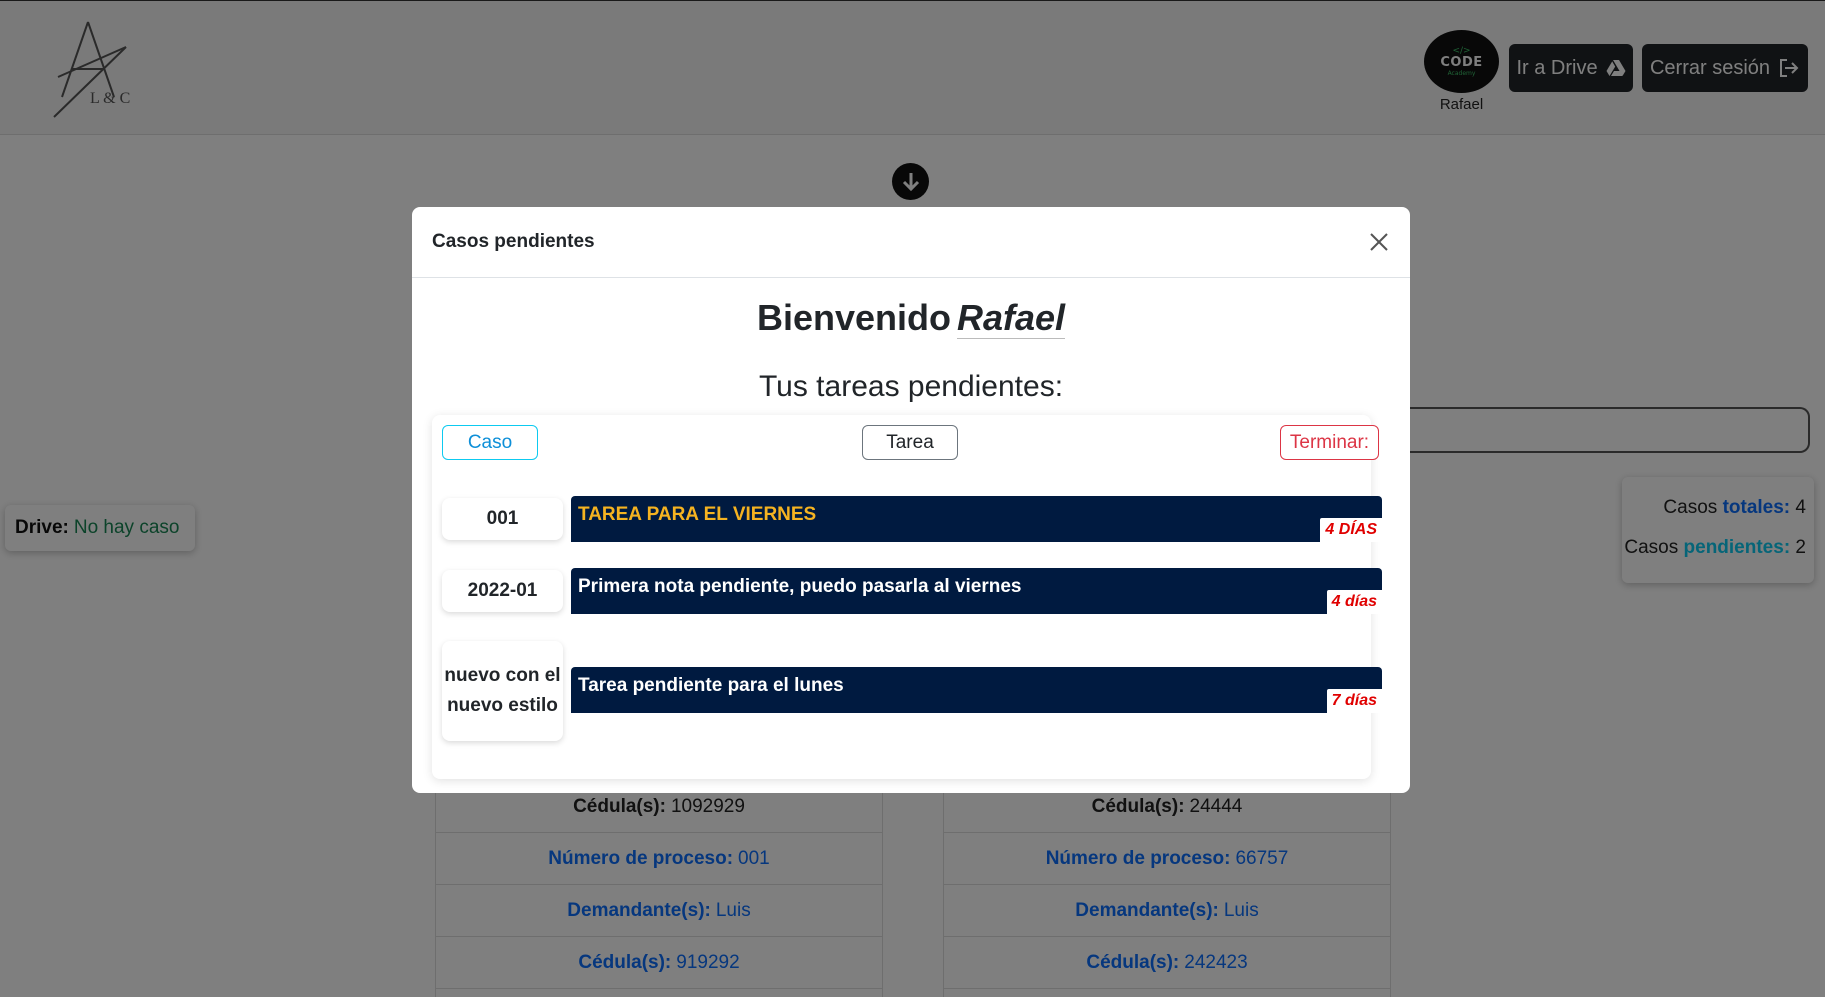 Image resolution: width=1825 pixels, height=997 pixels. Describe the element at coordinates (490, 442) in the screenshot. I see `column-caso-button: Caso` at that location.